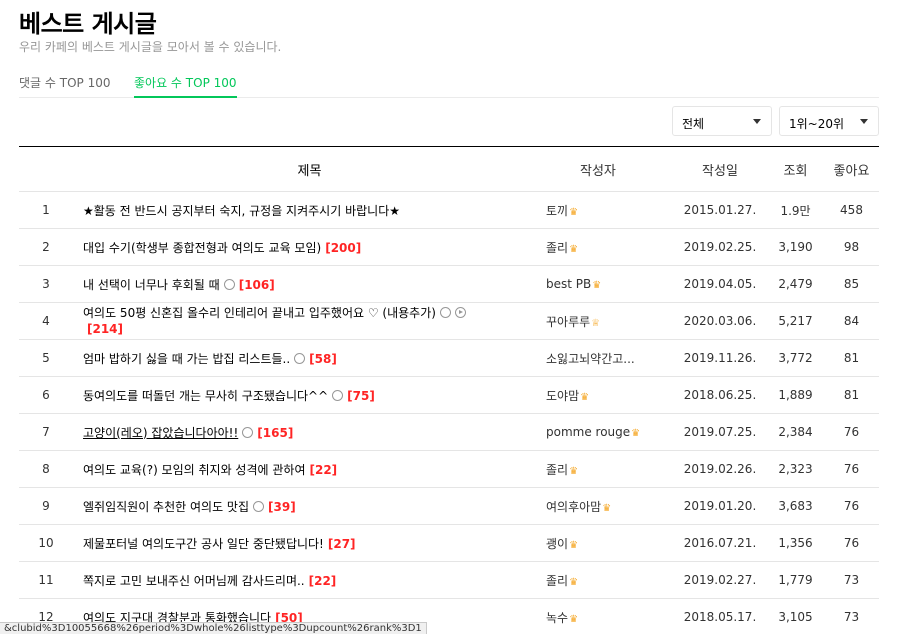 The image size is (907, 634). Describe the element at coordinates (202, 248) in the screenshot. I see `post-title-link: 대입 수기(학생부 종합전형과 여의도 교육 모임)` at that location.